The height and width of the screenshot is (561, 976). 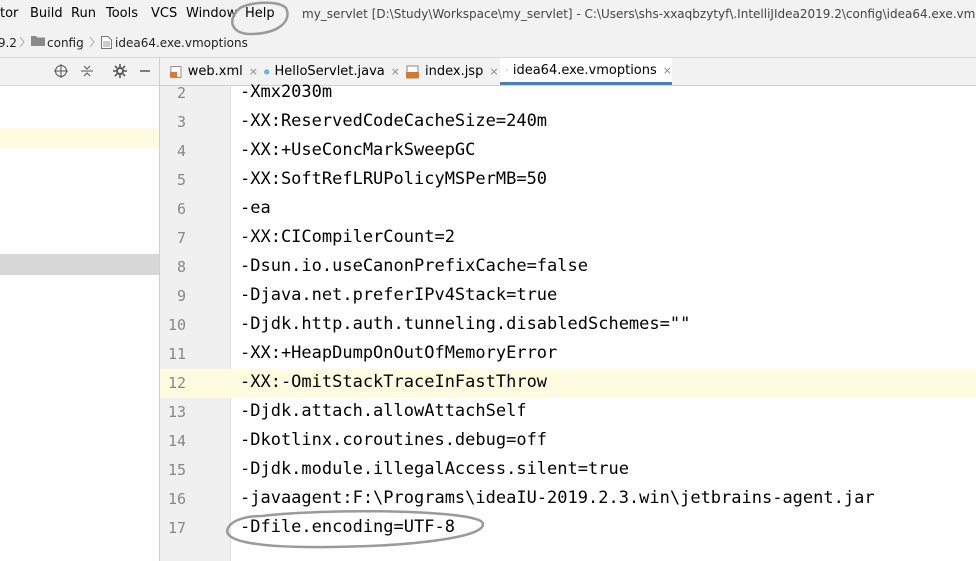 What do you see at coordinates (176, 325) in the screenshot?
I see `line-number: 10` at bounding box center [176, 325].